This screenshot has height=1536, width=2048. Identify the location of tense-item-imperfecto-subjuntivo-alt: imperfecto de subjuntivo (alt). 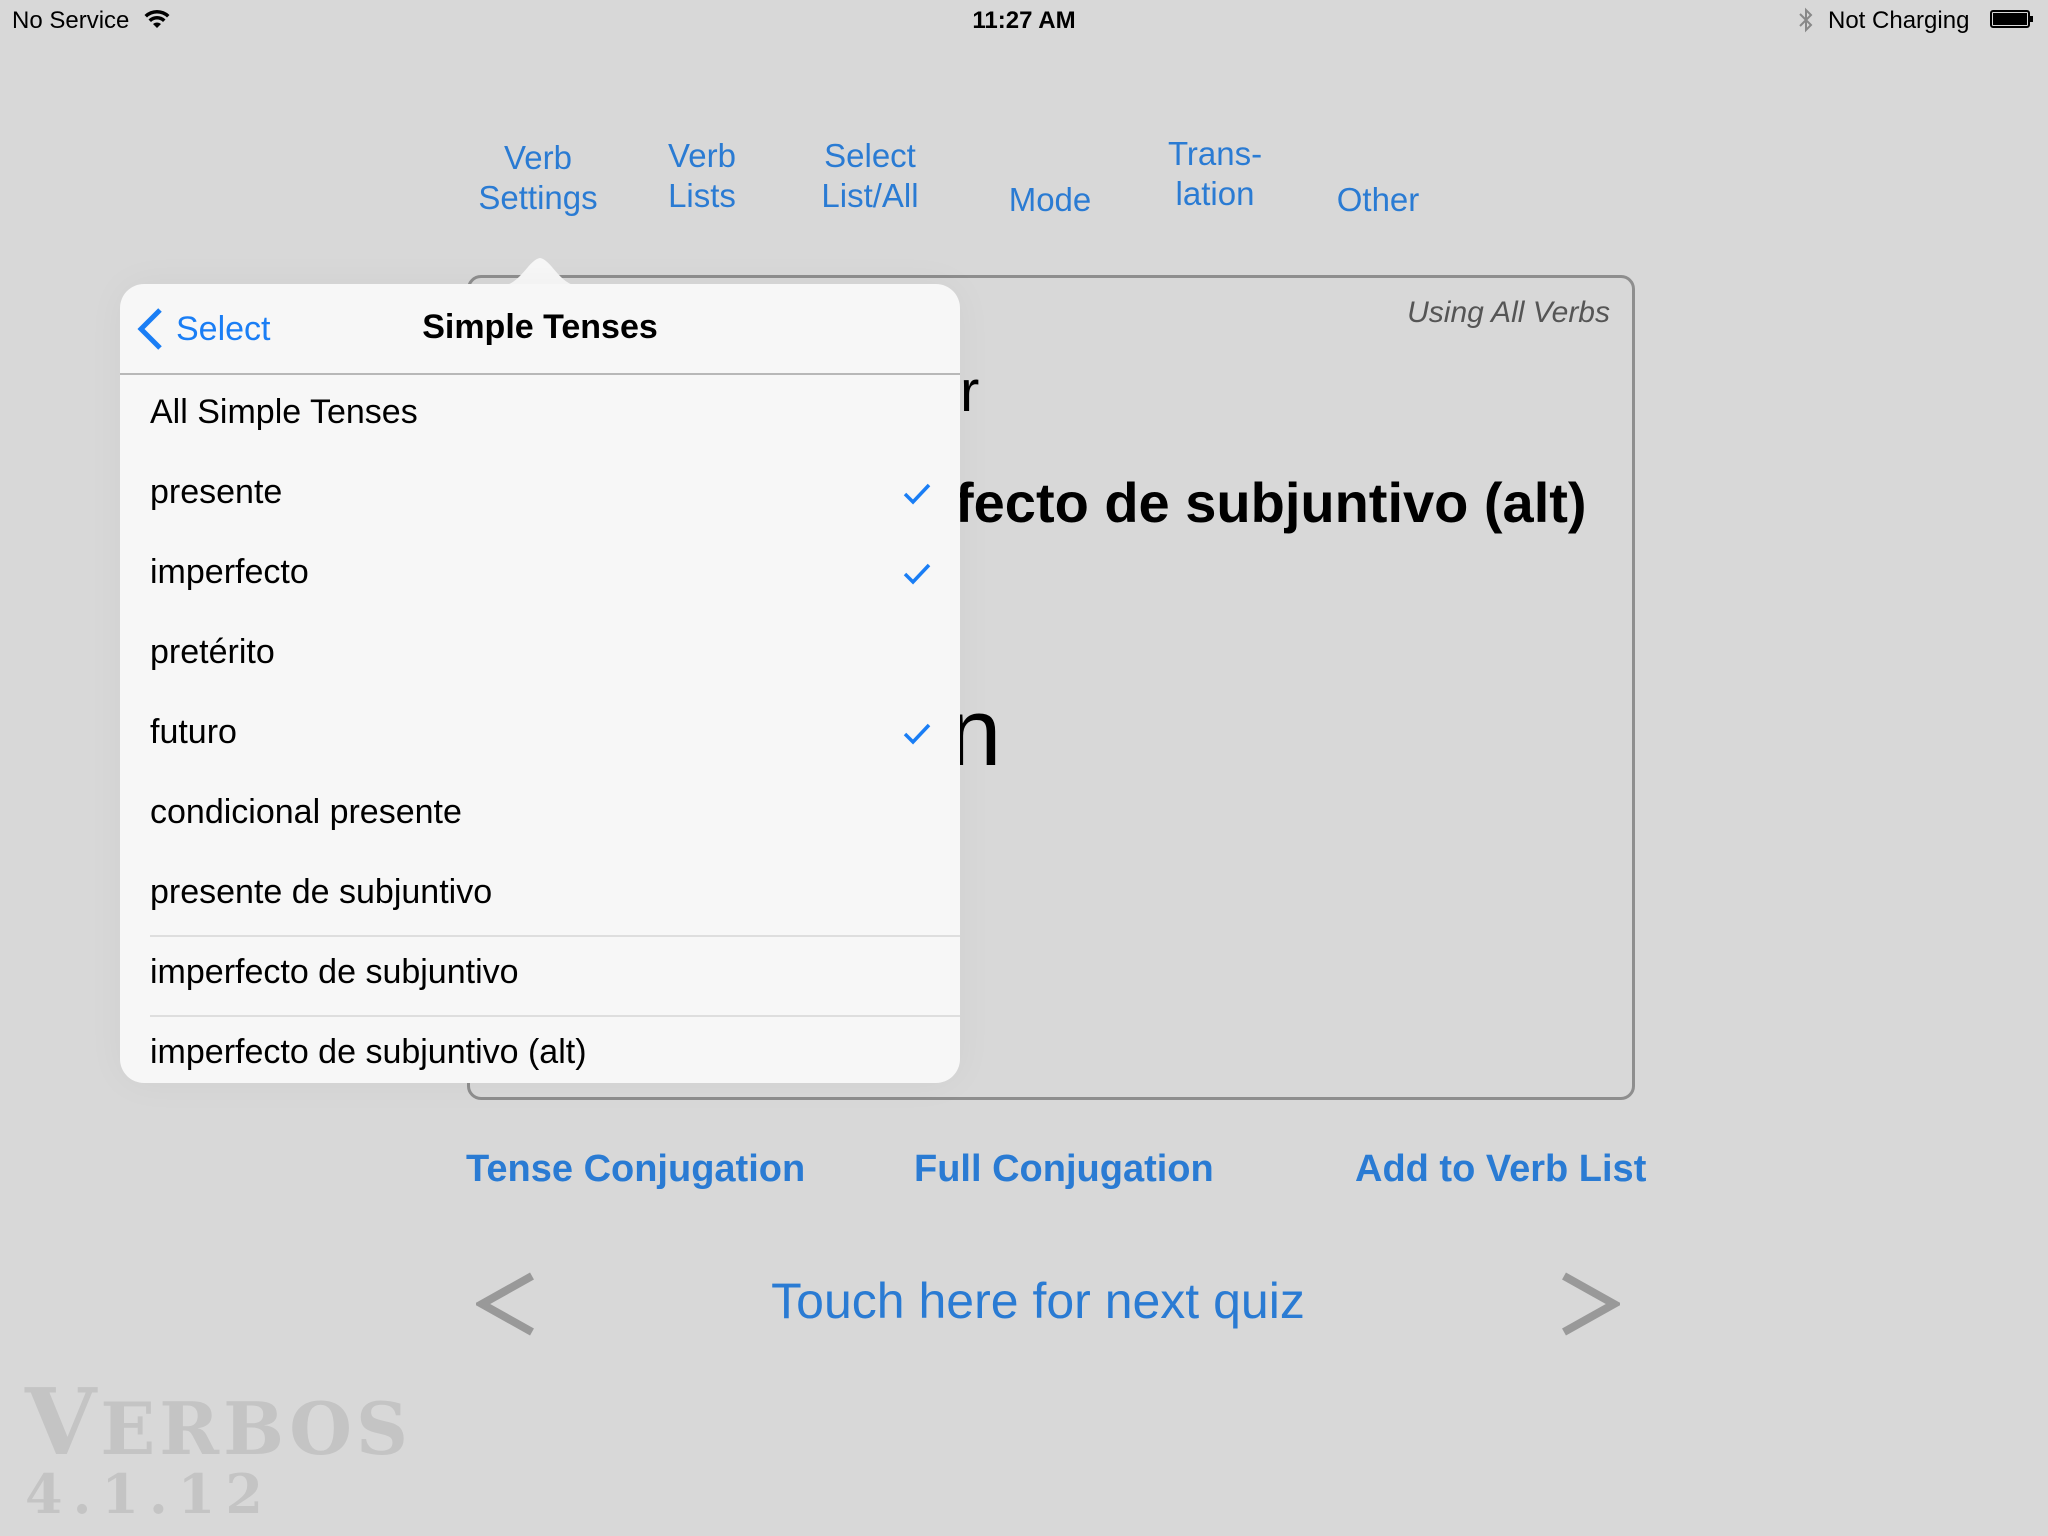
(540, 1055).